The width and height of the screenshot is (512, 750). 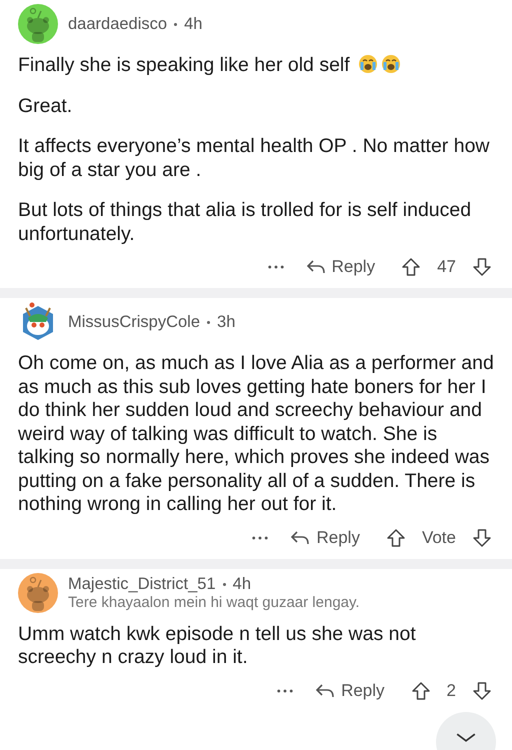 What do you see at coordinates (142, 584) in the screenshot?
I see `author-name: Majestic_District_51` at bounding box center [142, 584].